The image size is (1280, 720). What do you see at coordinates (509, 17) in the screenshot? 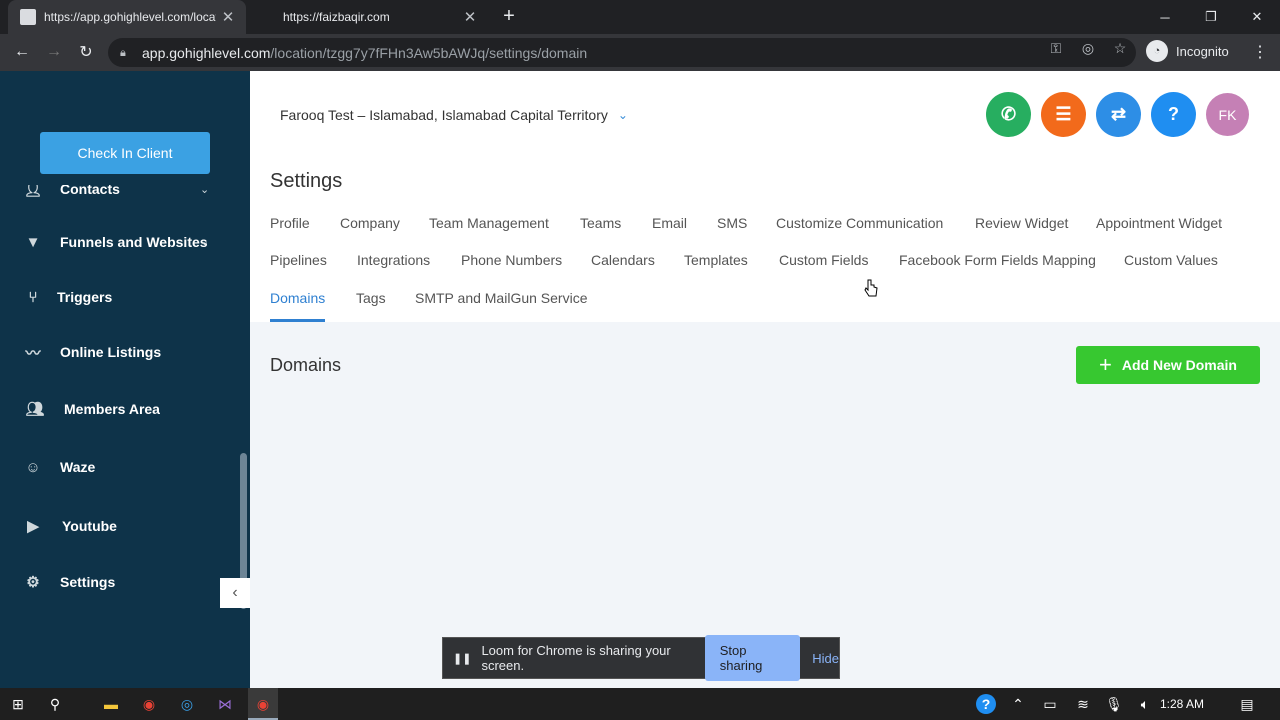
I see `new-tab-icon: +` at bounding box center [509, 17].